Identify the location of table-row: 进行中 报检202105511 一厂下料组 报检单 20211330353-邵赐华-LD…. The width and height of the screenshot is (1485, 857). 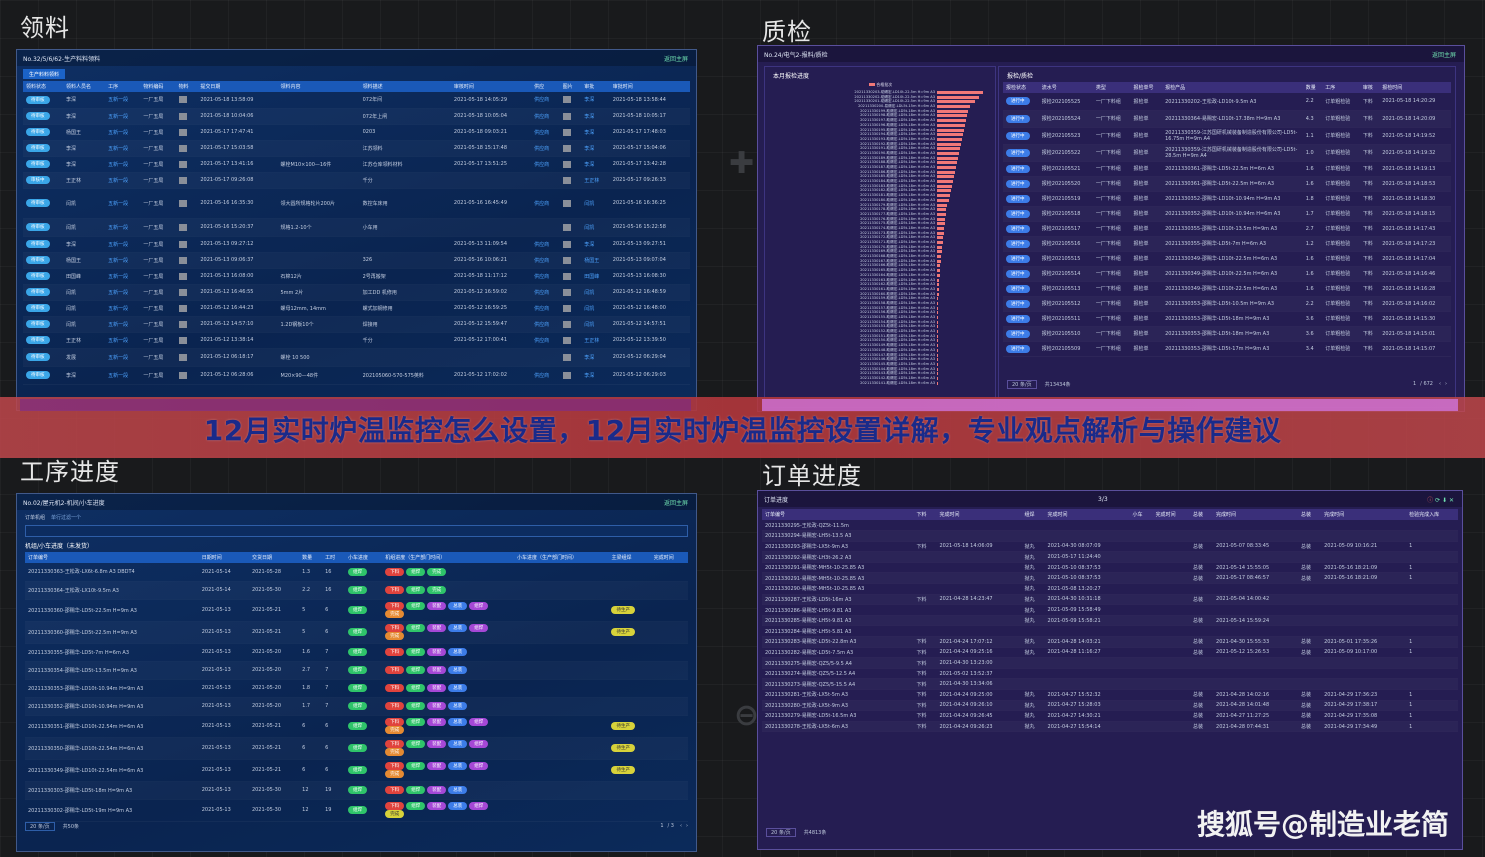
(1227, 319).